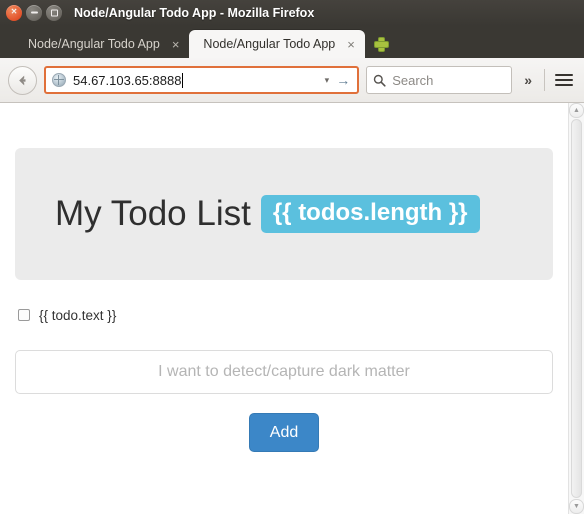 The height and width of the screenshot is (514, 584). I want to click on scroll-down-button: ▼, so click(576, 506).